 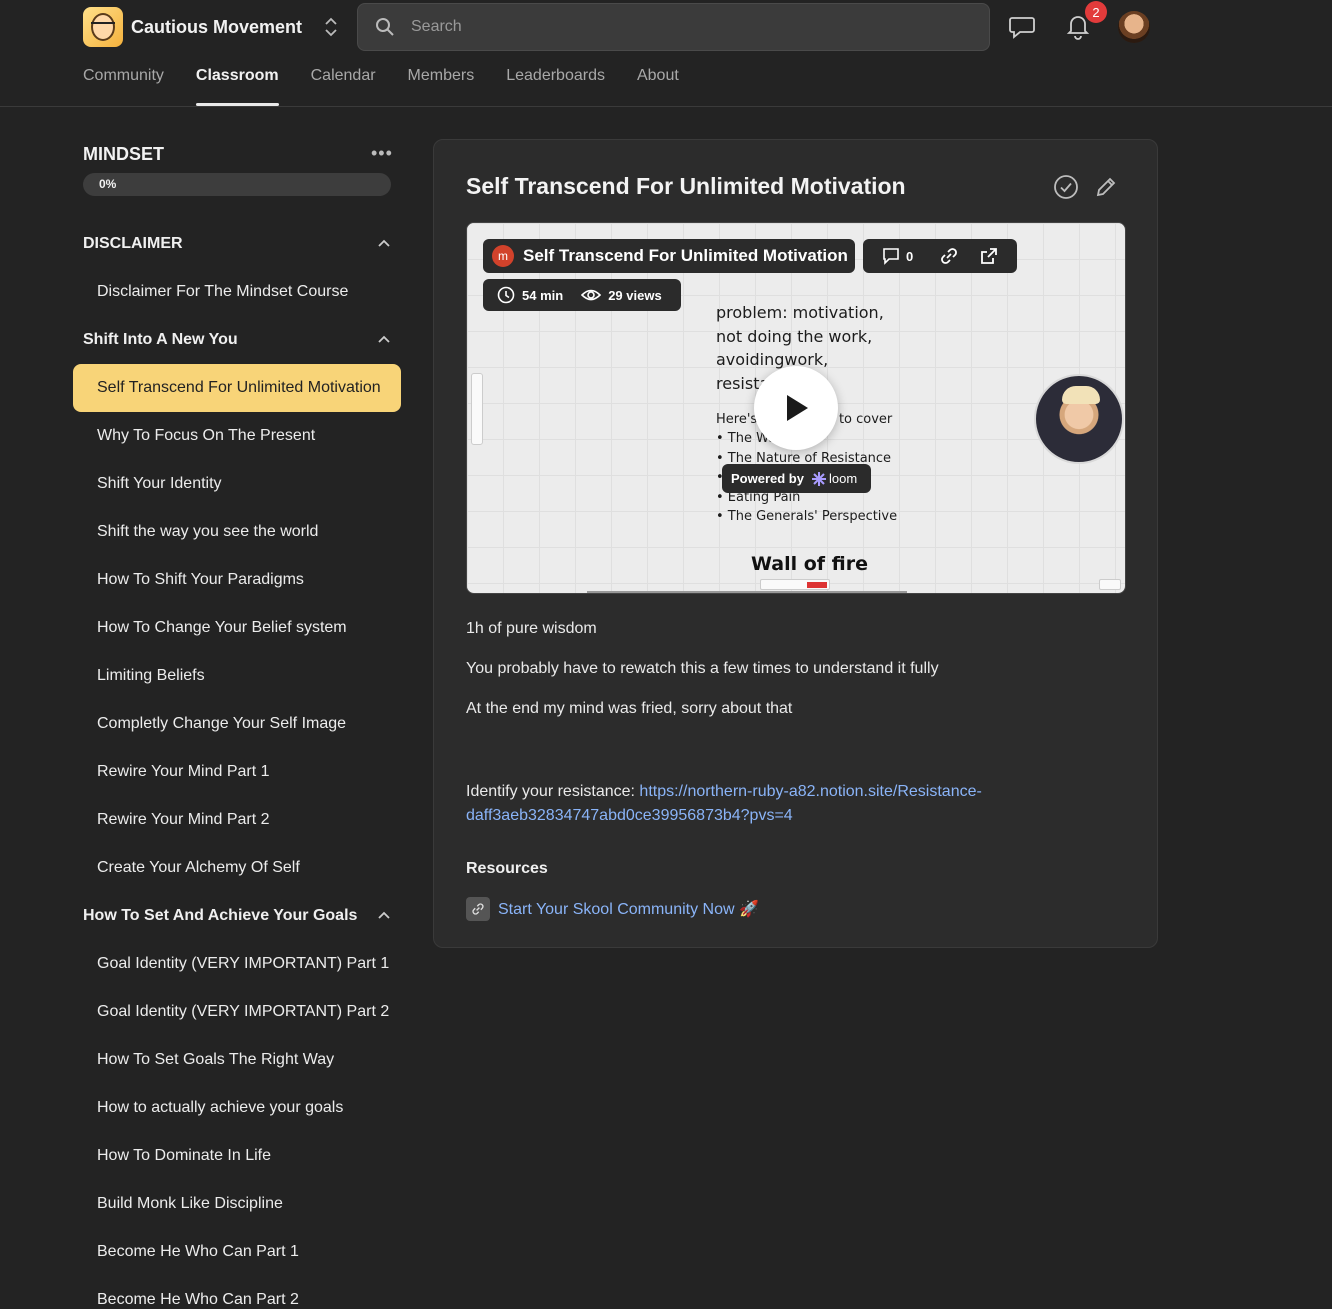 What do you see at coordinates (843, 478) in the screenshot?
I see `loom-brand-label: loom` at bounding box center [843, 478].